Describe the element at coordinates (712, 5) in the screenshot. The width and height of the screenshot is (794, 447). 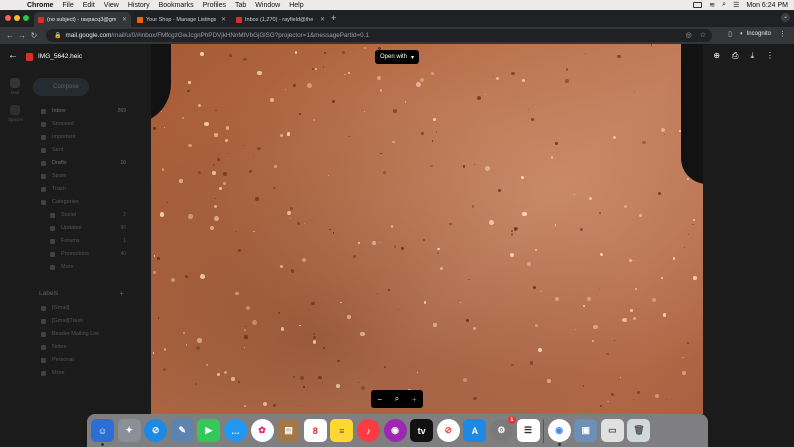
I see `wifi-icon: ≋` at that location.